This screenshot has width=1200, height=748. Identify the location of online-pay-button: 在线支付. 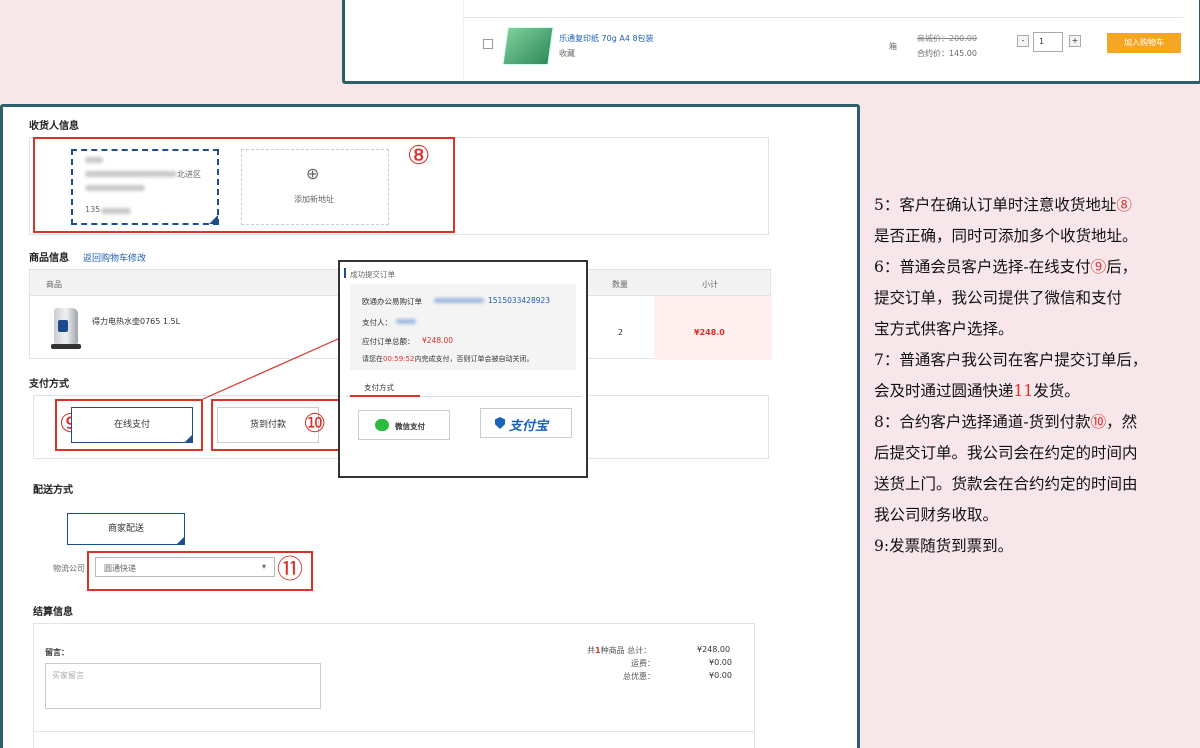
(132, 425).